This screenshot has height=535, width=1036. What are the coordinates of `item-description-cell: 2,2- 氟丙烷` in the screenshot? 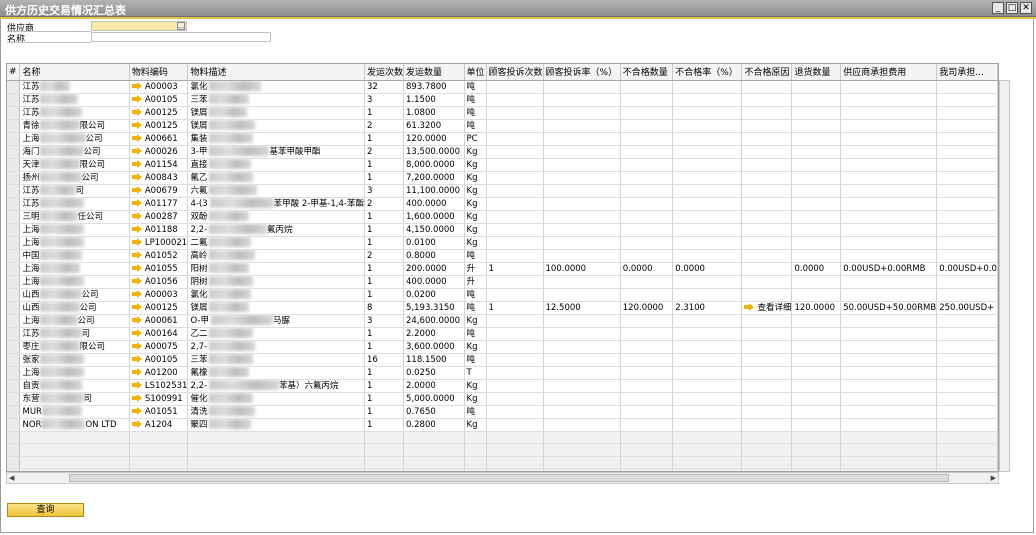 It's located at (276, 230).